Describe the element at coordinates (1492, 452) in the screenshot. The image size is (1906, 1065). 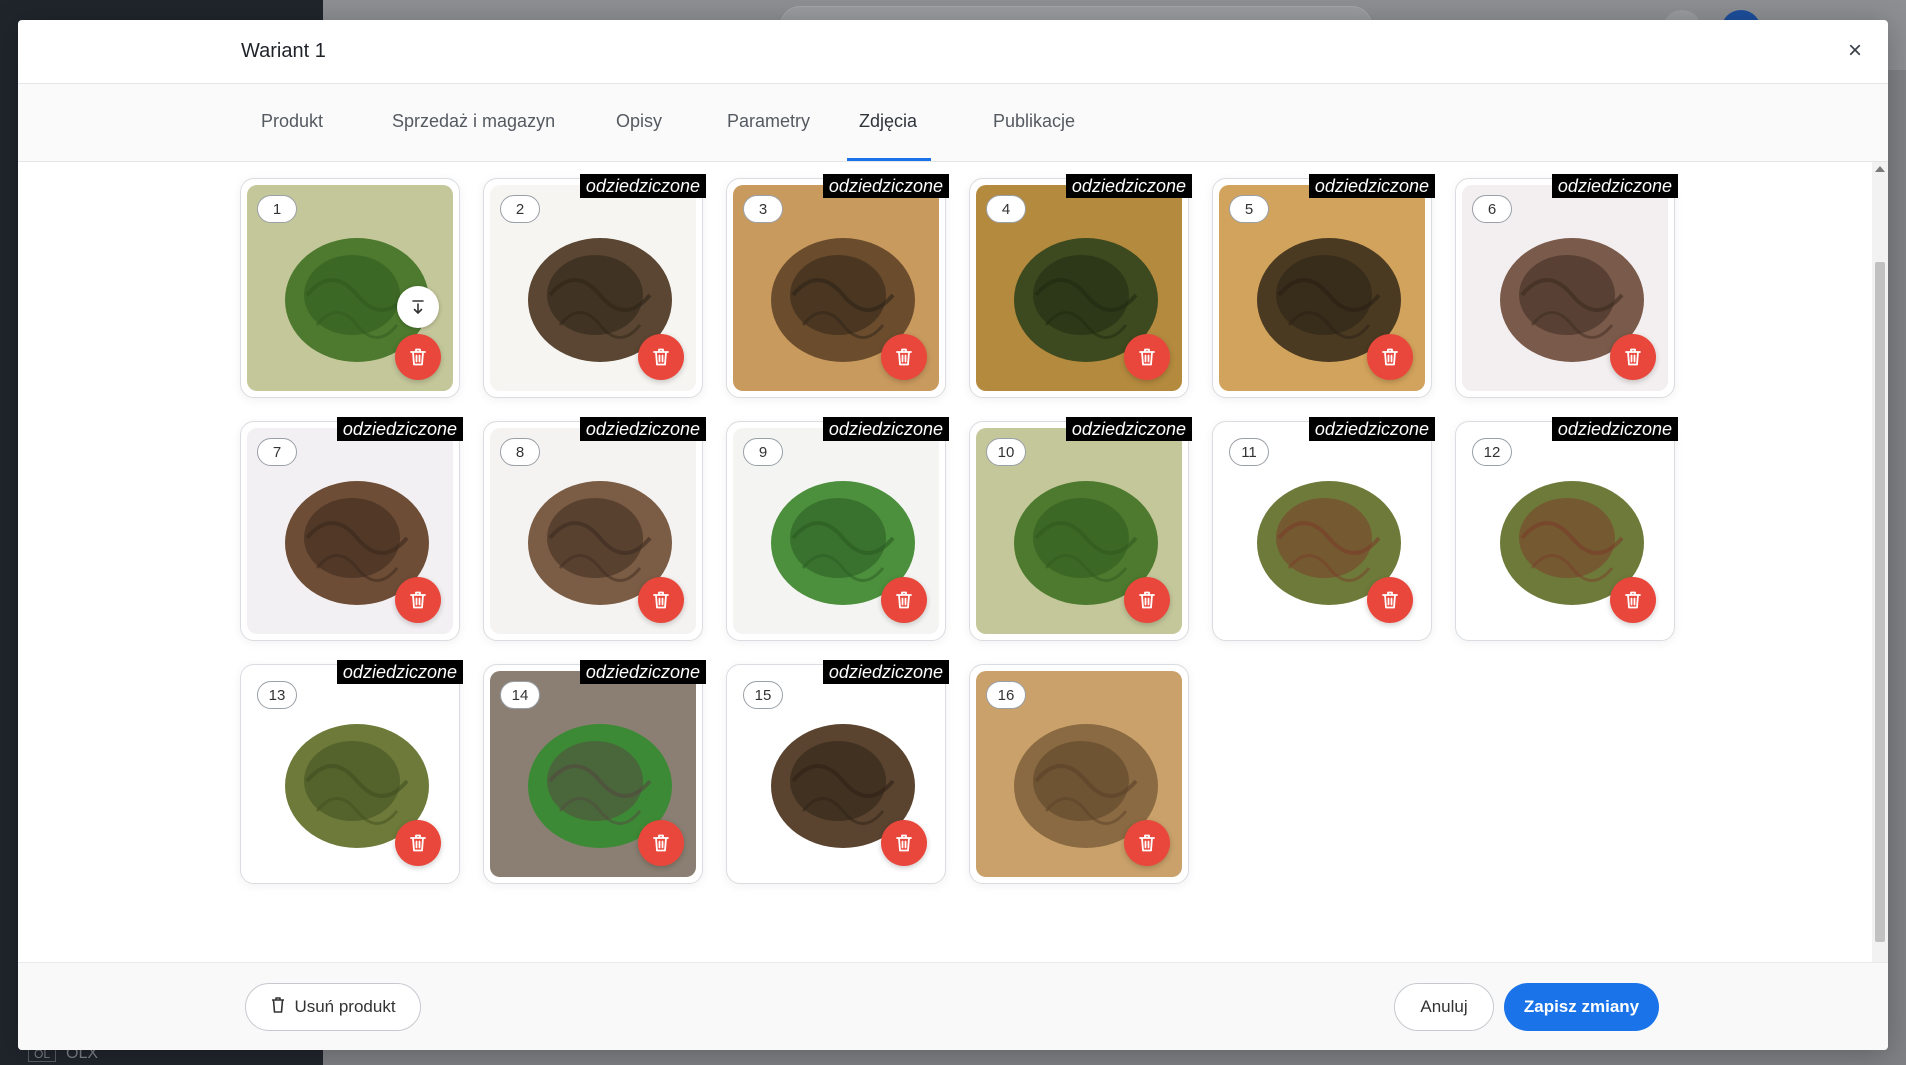
I see `photo-order-number: 12` at that location.